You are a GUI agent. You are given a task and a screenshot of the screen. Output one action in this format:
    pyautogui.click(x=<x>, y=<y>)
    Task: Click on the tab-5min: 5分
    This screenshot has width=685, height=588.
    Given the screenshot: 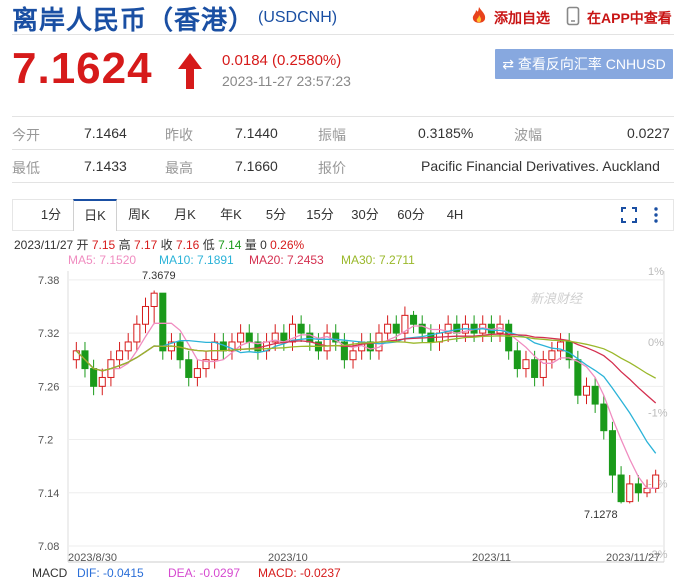 What is the action you would take?
    pyautogui.click(x=276, y=215)
    